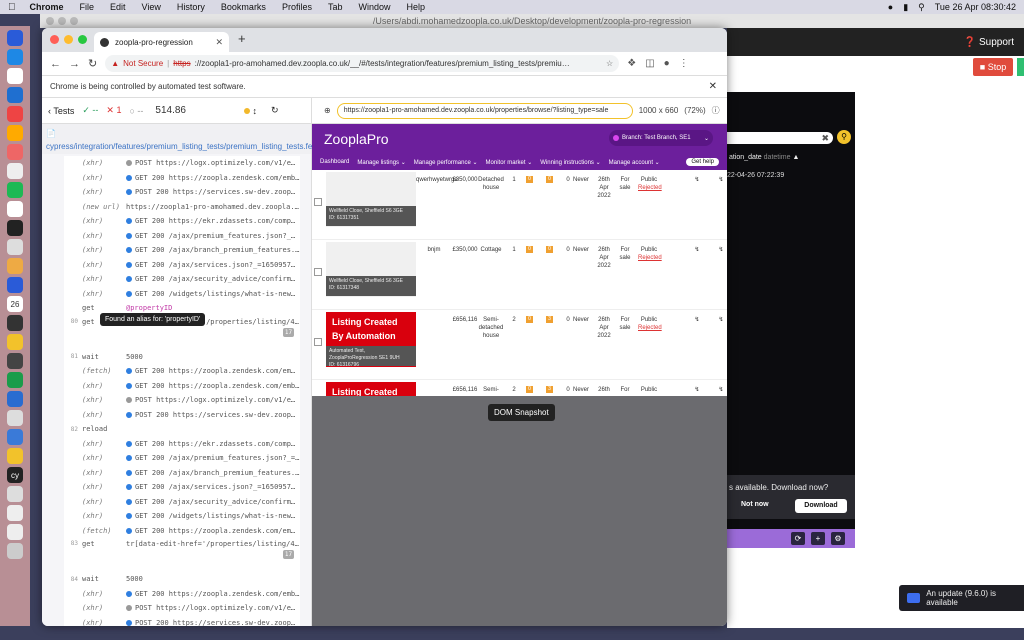  I want to click on trash-icon, so click(15, 551).